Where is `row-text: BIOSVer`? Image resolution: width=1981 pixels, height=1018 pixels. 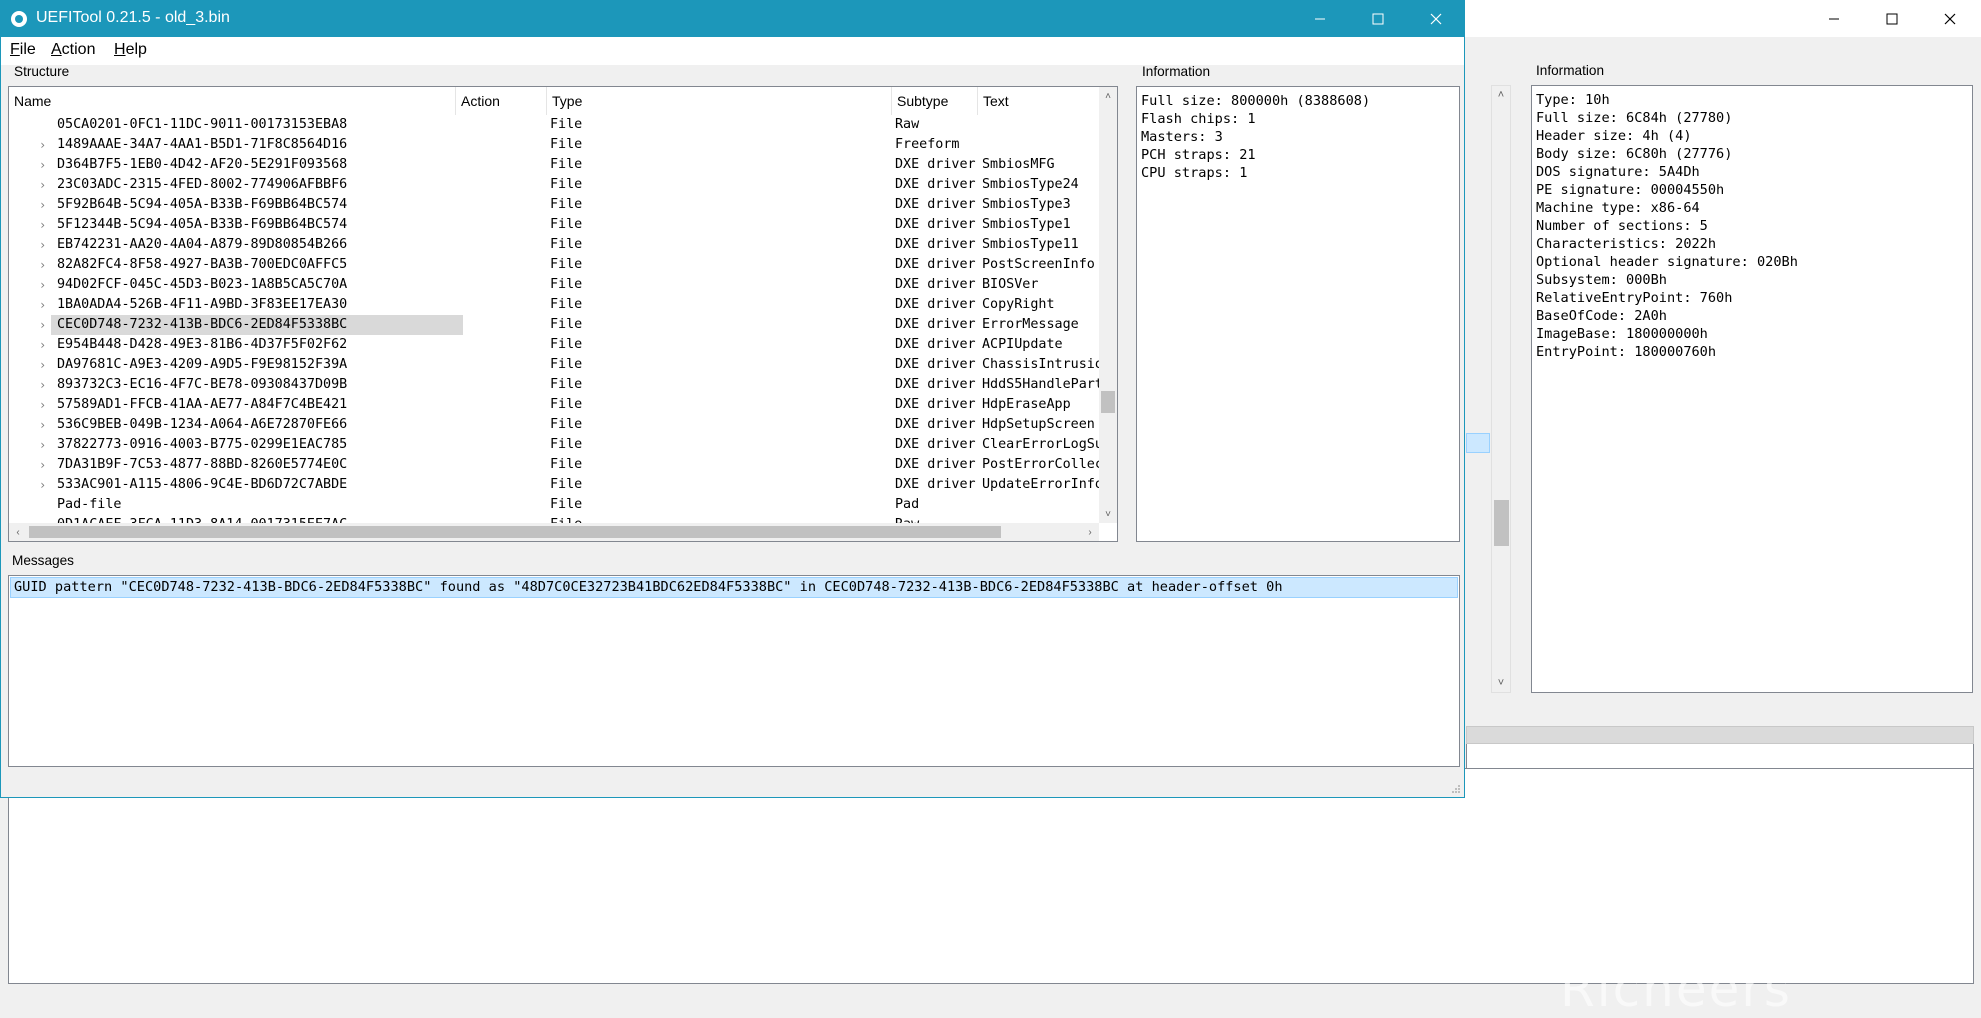 row-text: BIOSVer is located at coordinates (1010, 284).